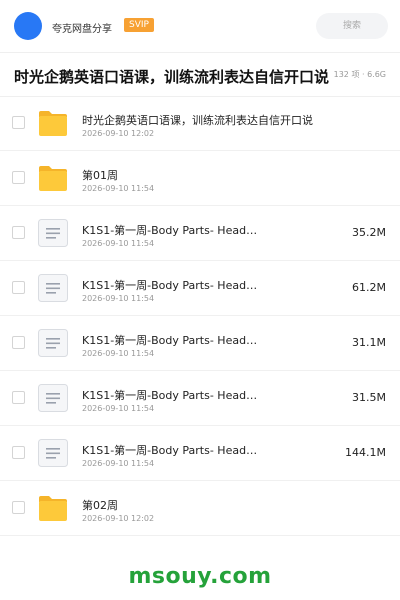  Describe the element at coordinates (369, 397) in the screenshot. I see `file-size: 31.5M` at that location.